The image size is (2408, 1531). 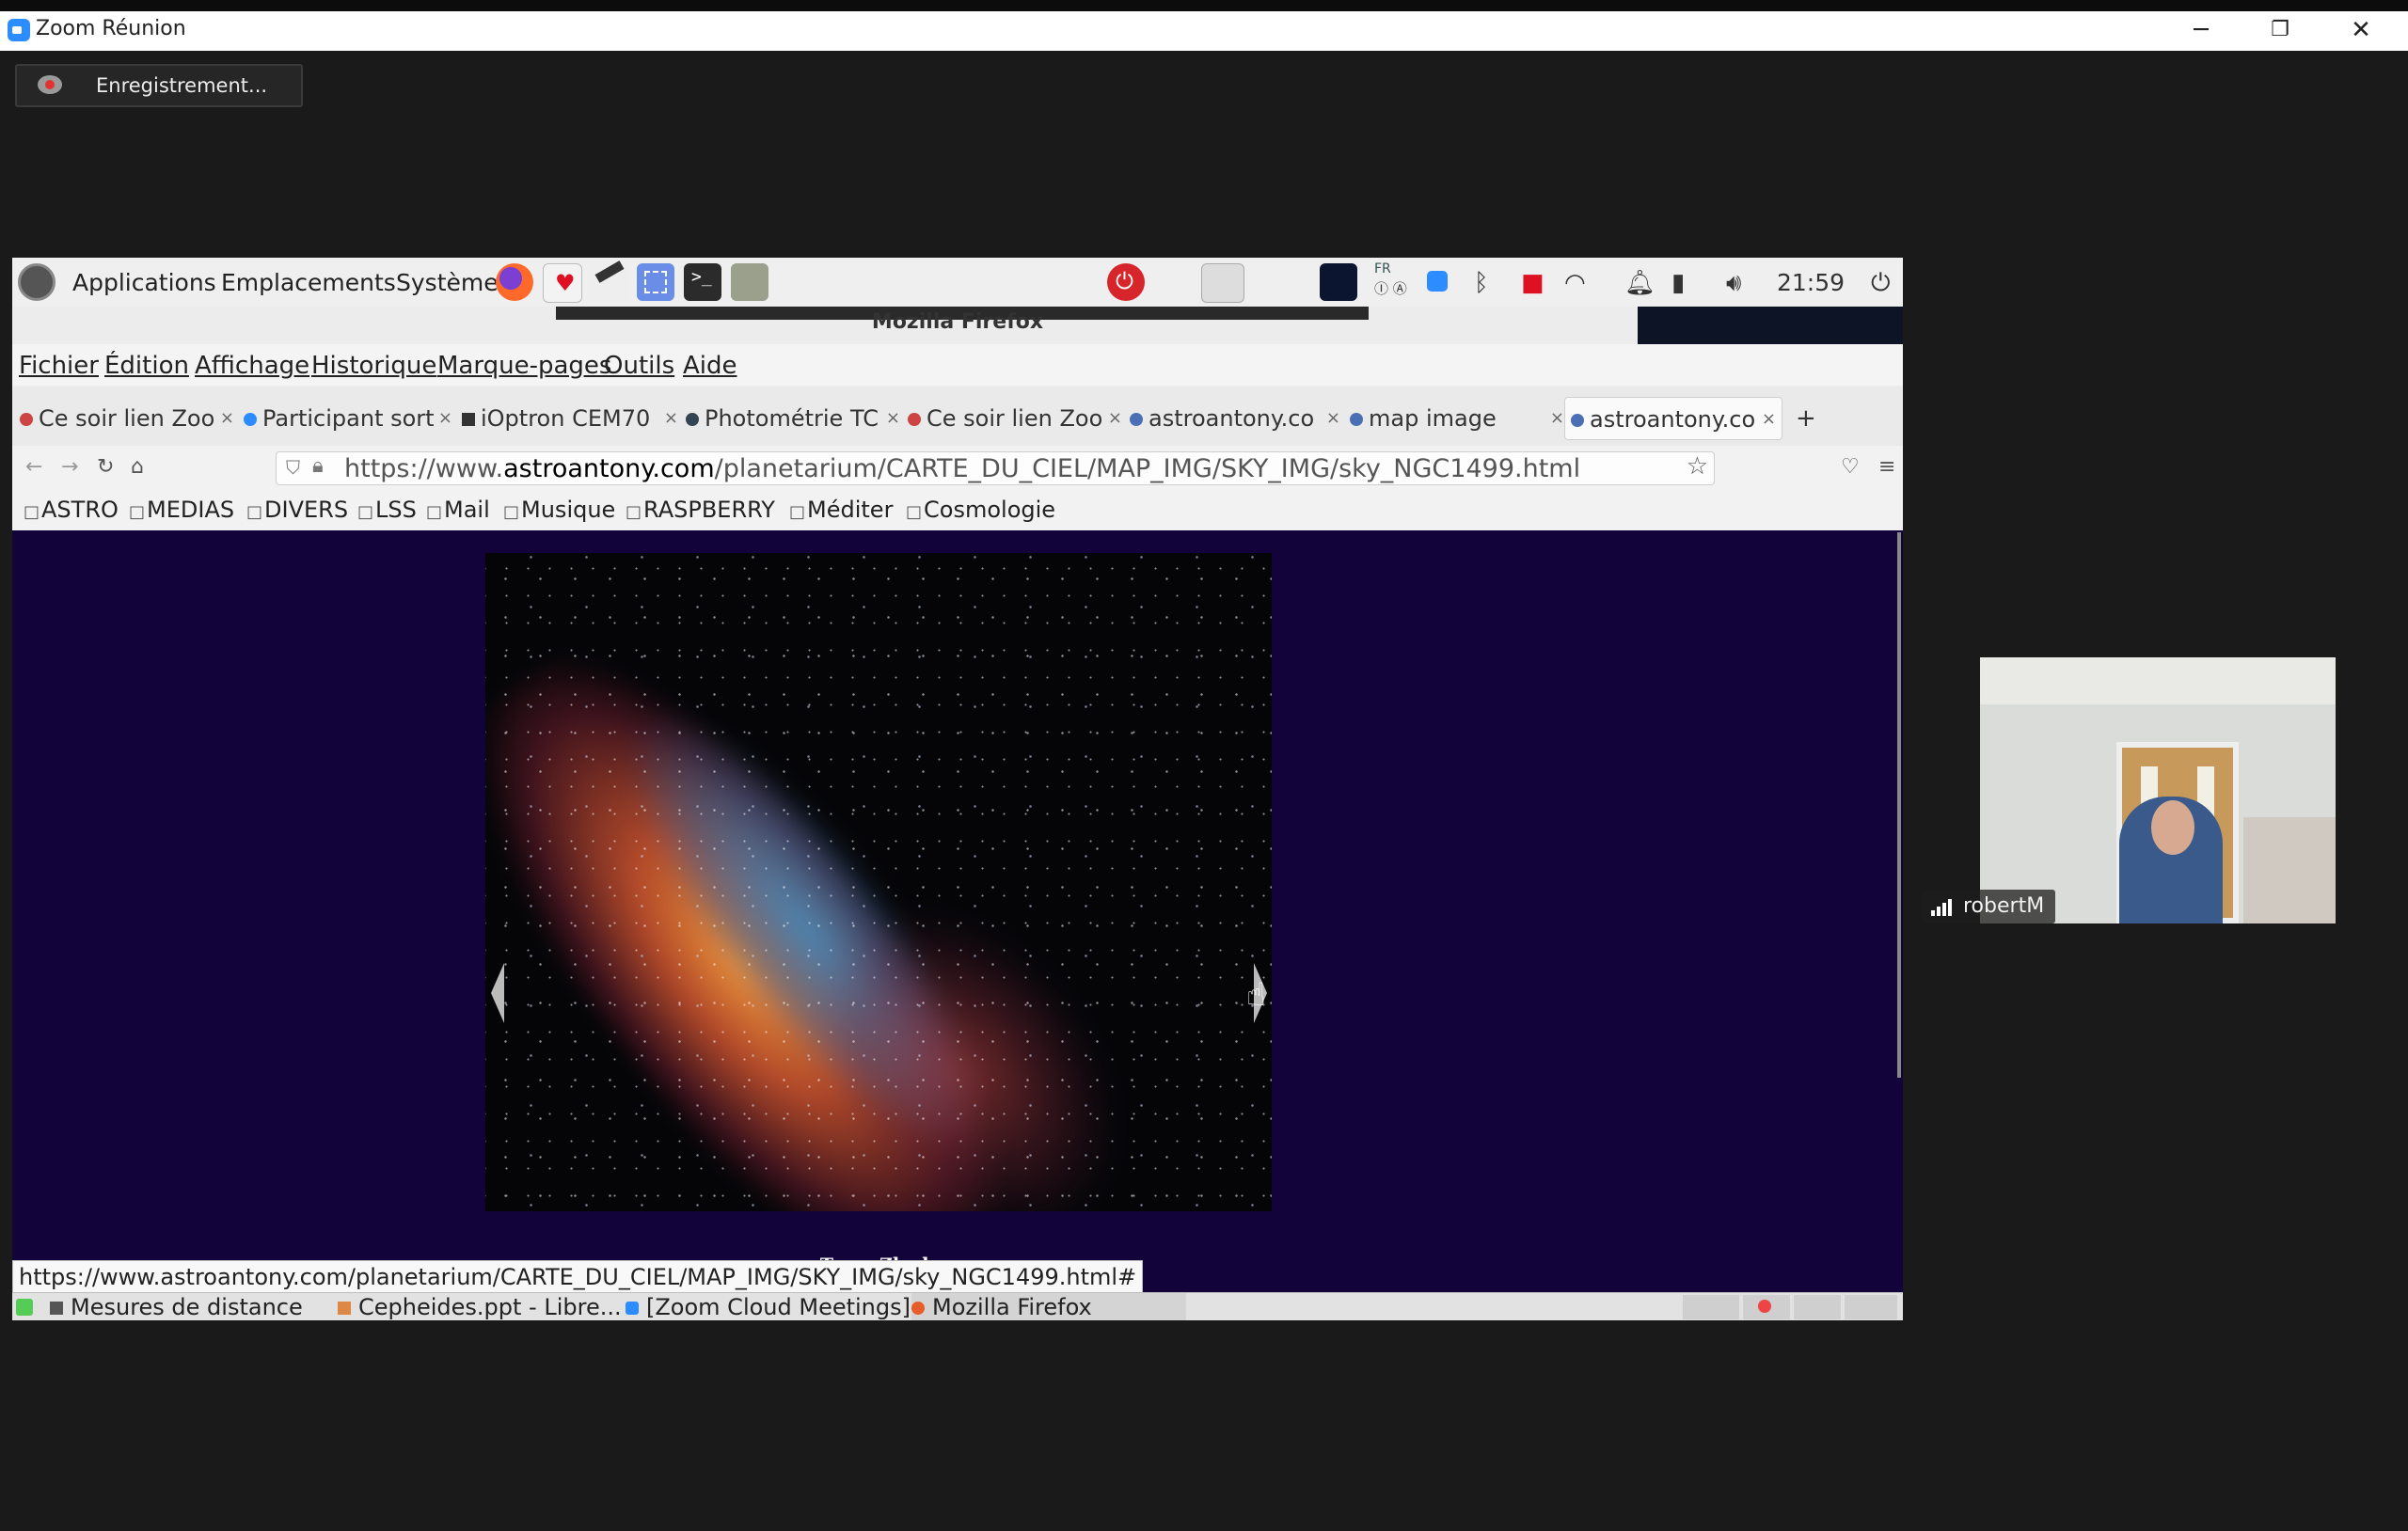 What do you see at coordinates (1881, 283) in the screenshot?
I see `shutdown-icon: ⏻` at bounding box center [1881, 283].